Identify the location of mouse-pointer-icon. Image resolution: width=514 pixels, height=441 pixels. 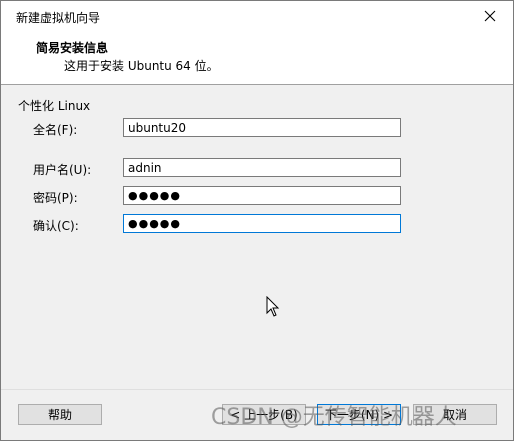
(273, 306).